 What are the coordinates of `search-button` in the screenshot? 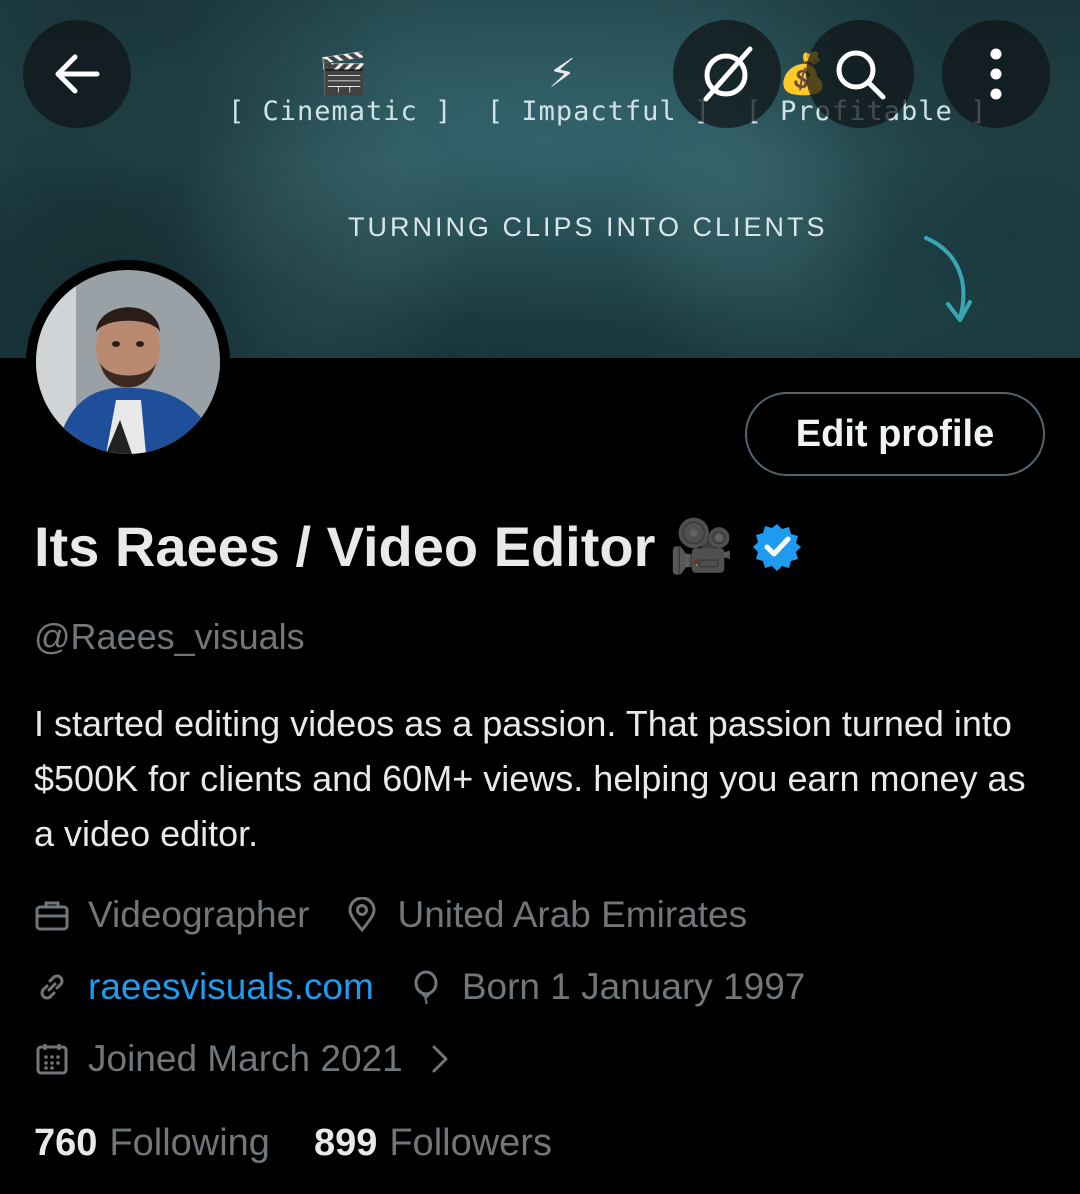 It's located at (860, 74).